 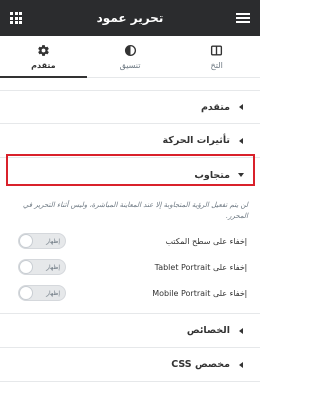 I want to click on divider, so click(x=130, y=310).